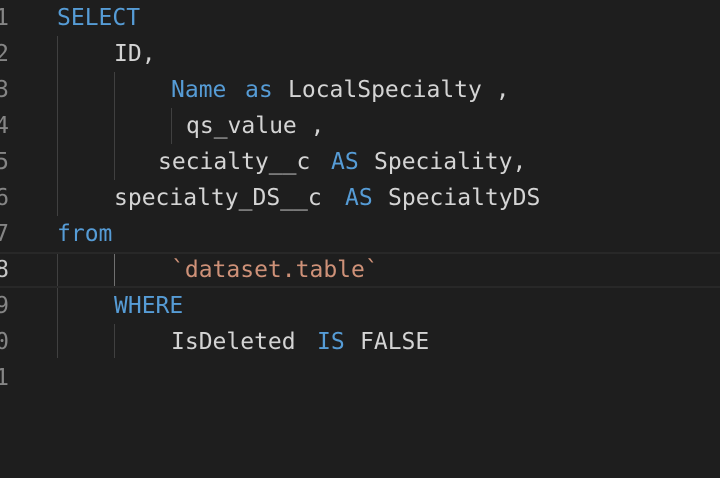 This screenshot has width=720, height=478. Describe the element at coordinates (464, 198) in the screenshot. I see `identifier-token: SpecialtyDS` at that location.